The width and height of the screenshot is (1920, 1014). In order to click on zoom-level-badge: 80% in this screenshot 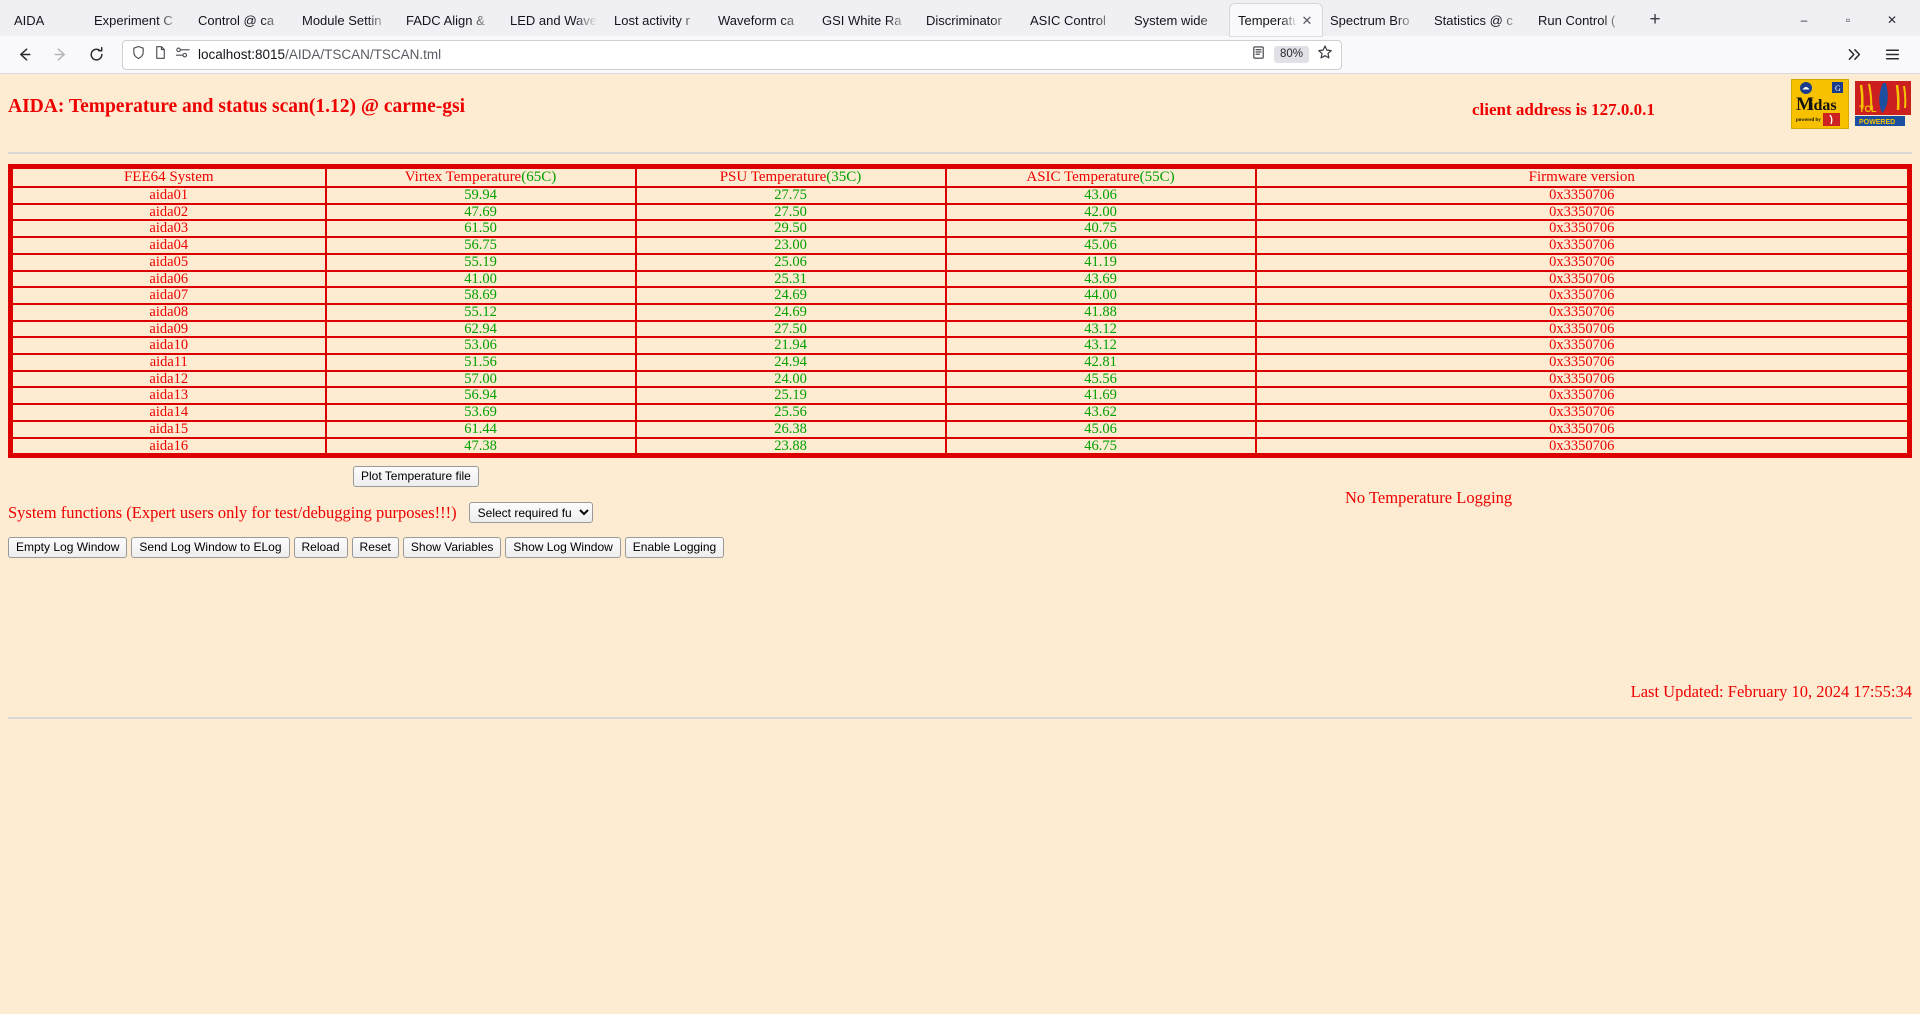, I will do `click(1291, 54)`.